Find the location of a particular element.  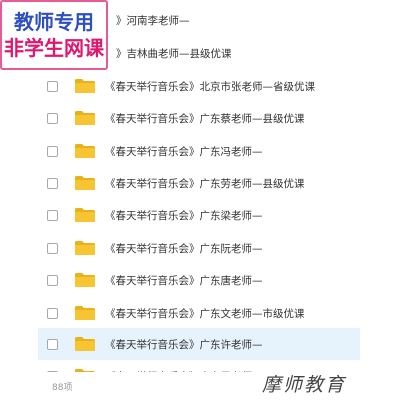

file-name: 《春天举行音乐会》广东唐老师— is located at coordinates (184, 280).